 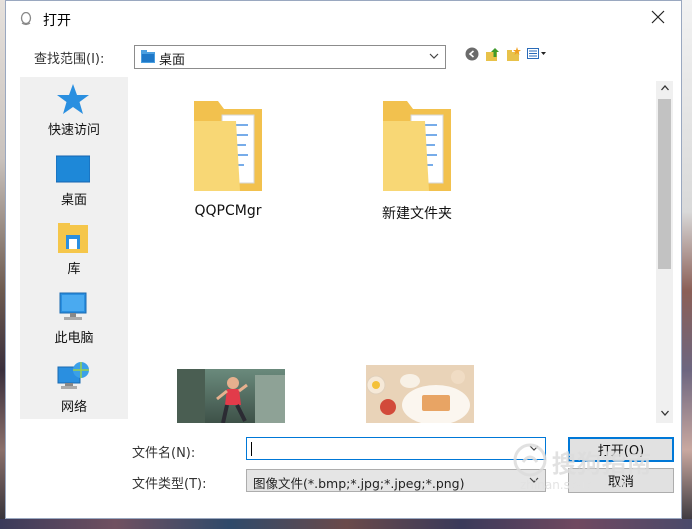 I want to click on place-quick-access: 快速访问, so click(x=74, y=110).